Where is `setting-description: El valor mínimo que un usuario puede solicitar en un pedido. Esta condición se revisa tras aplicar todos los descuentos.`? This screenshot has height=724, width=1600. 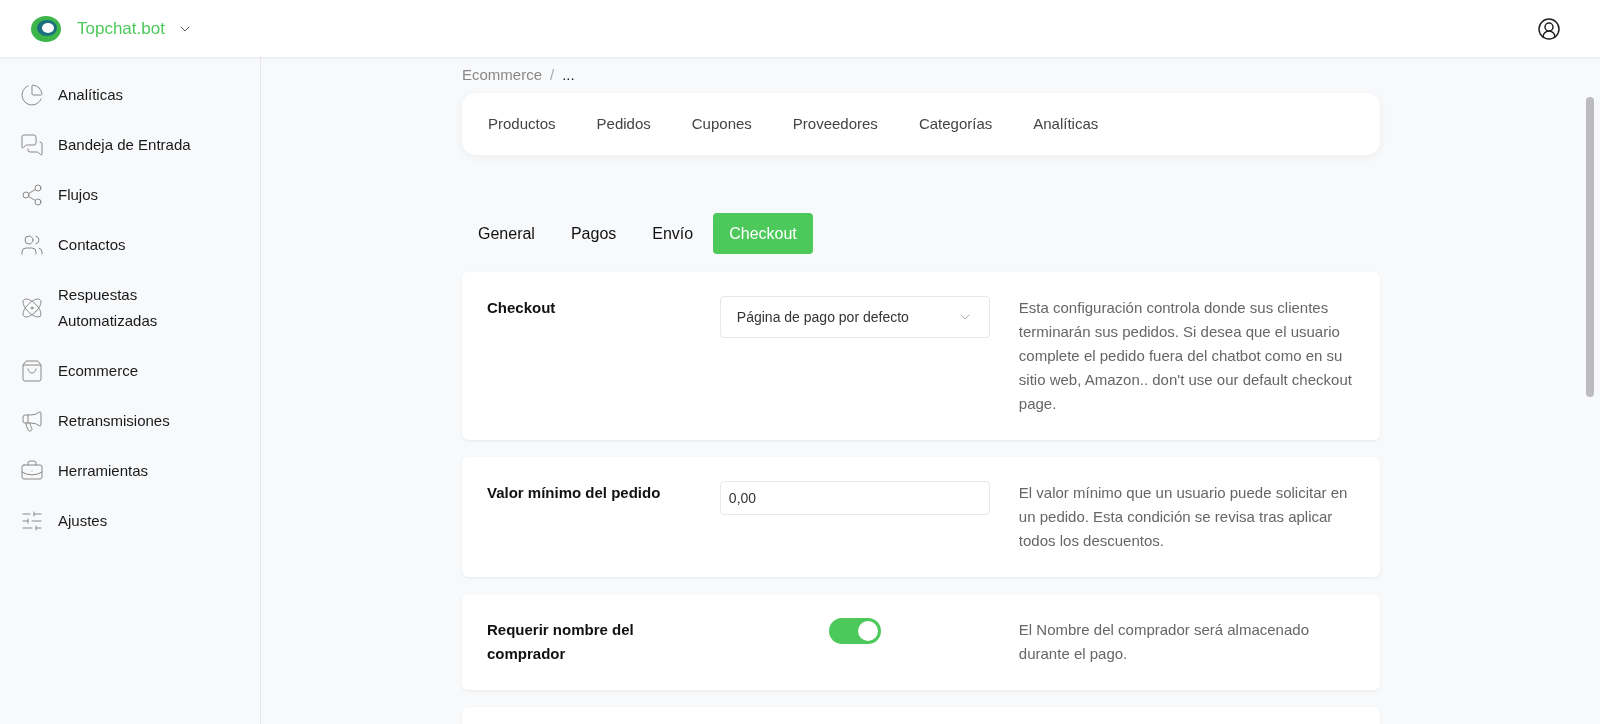 setting-description: El valor mínimo que un usuario puede solicitar en un pedido. Esta condición se revisa tras aplicar todos los descuentos. is located at coordinates (1183, 517).